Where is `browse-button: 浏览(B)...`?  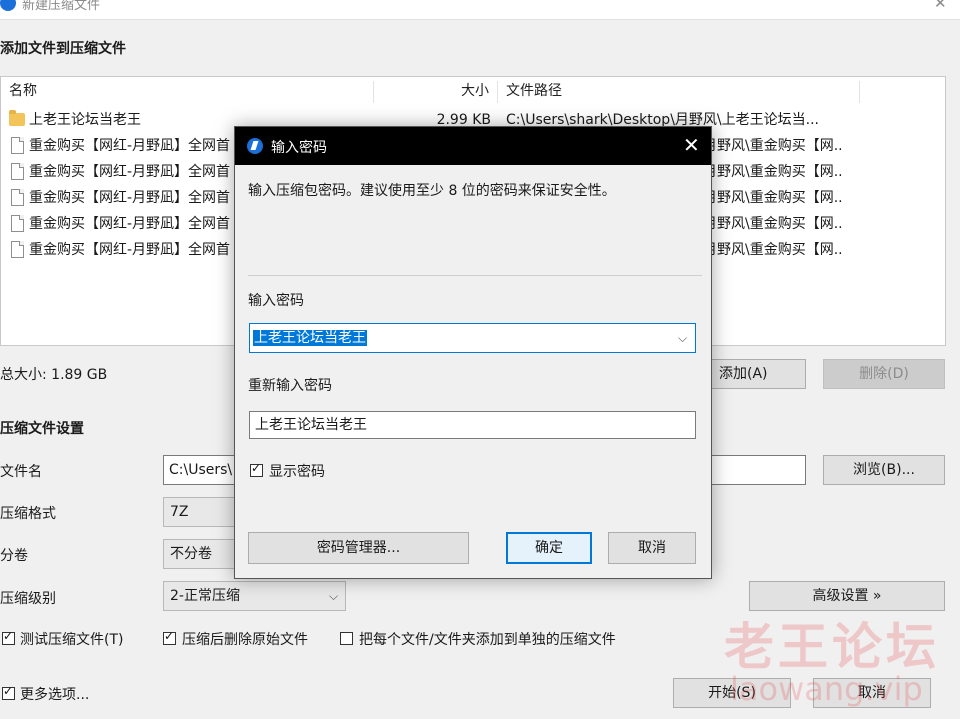 browse-button: 浏览(B)... is located at coordinates (884, 470).